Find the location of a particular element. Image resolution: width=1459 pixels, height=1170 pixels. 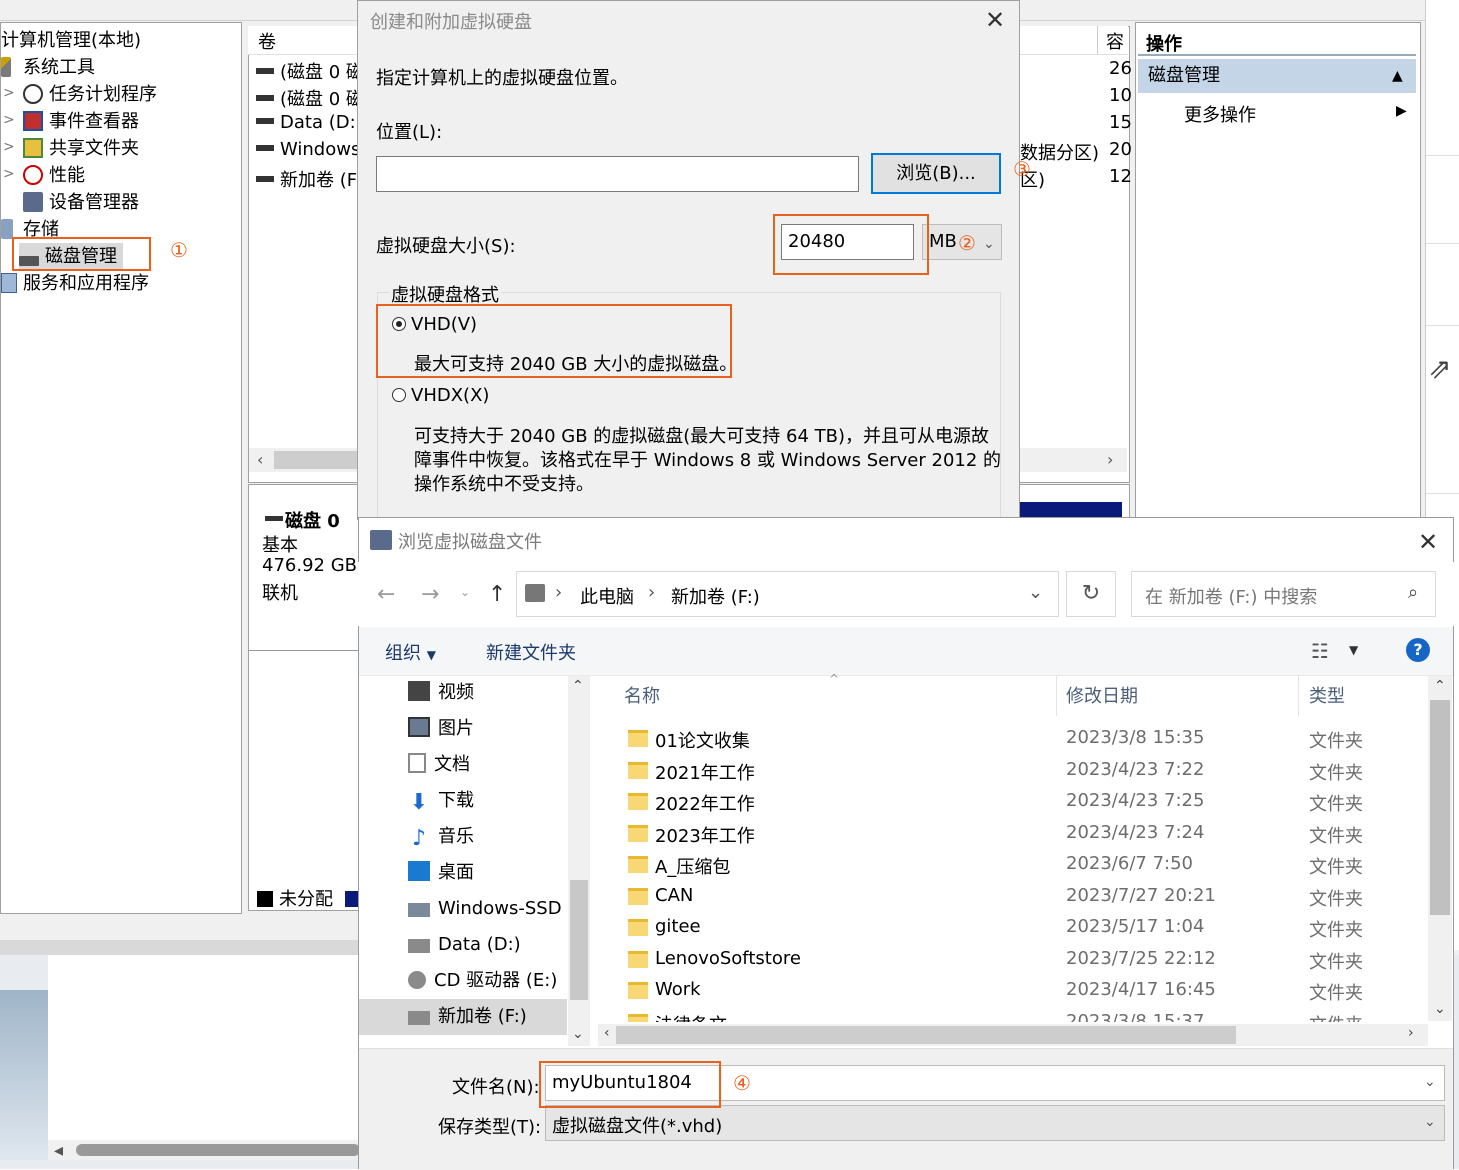

address-bar: › 此电脑 › 新加卷 (F:) ⌄ is located at coordinates (787, 594).